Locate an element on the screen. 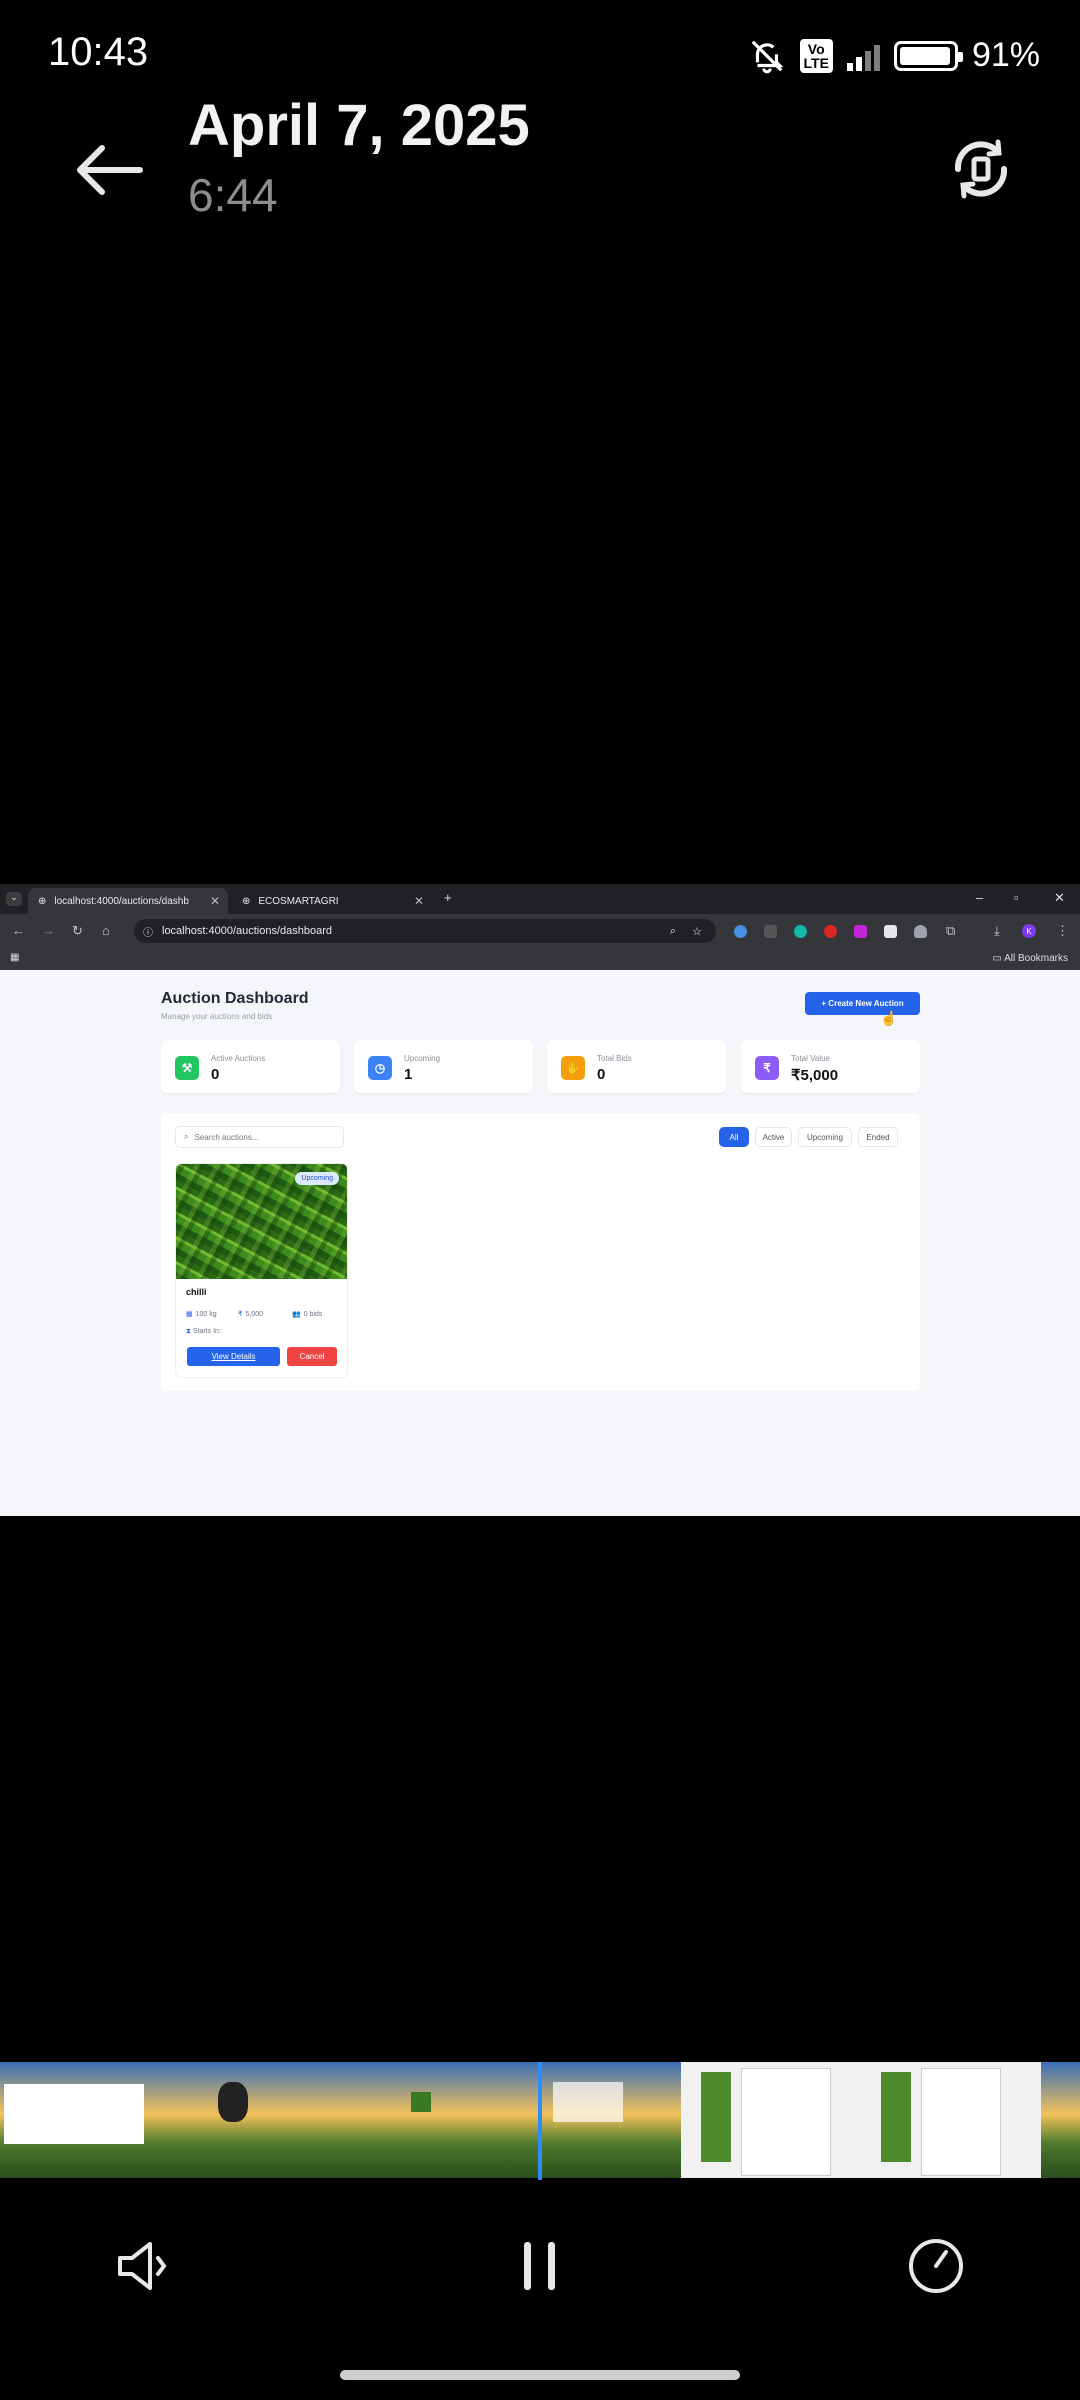  stat-active-auctions: ⚒ Active Auctions 0 is located at coordinates (250, 1066).